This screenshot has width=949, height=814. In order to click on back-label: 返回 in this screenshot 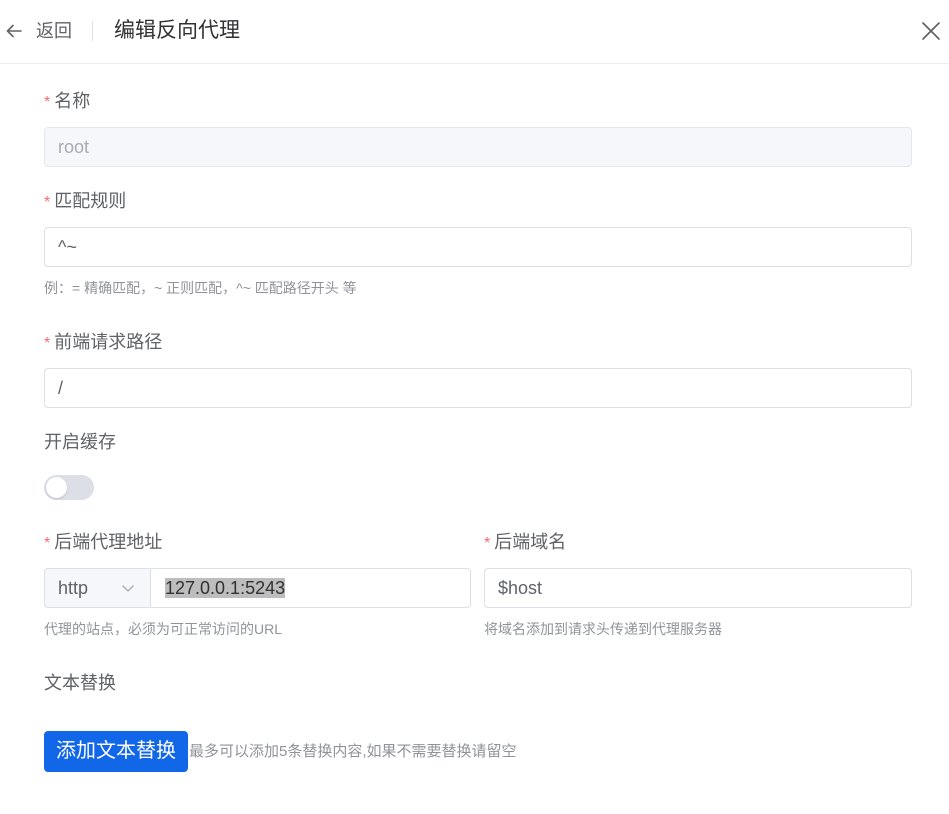, I will do `click(54, 31)`.